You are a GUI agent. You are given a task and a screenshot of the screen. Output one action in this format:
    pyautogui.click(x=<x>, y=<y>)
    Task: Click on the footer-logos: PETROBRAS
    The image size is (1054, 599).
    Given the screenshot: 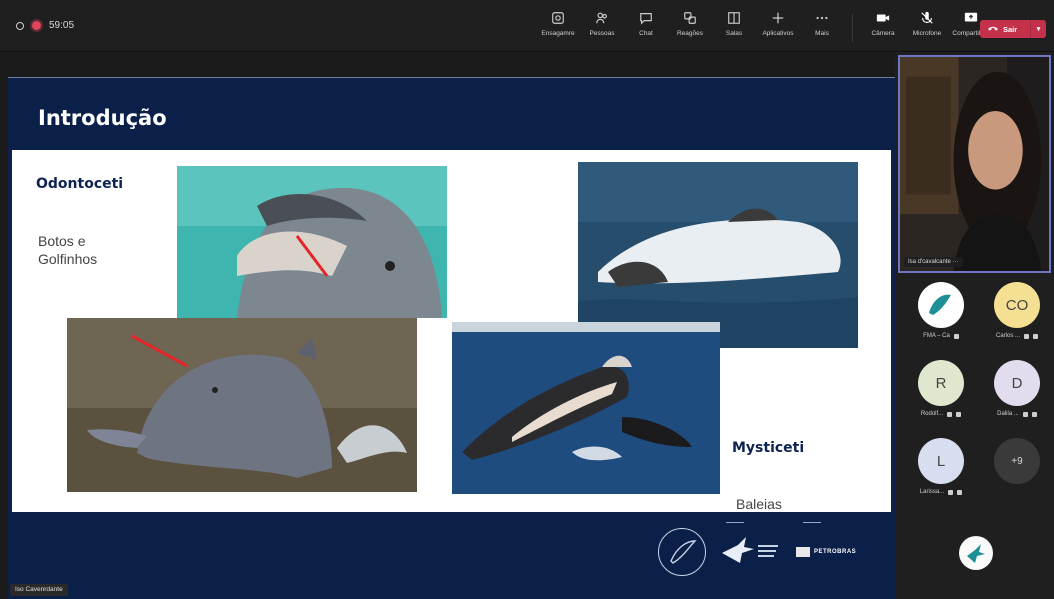 What is the action you would take?
    pyautogui.click(x=757, y=552)
    